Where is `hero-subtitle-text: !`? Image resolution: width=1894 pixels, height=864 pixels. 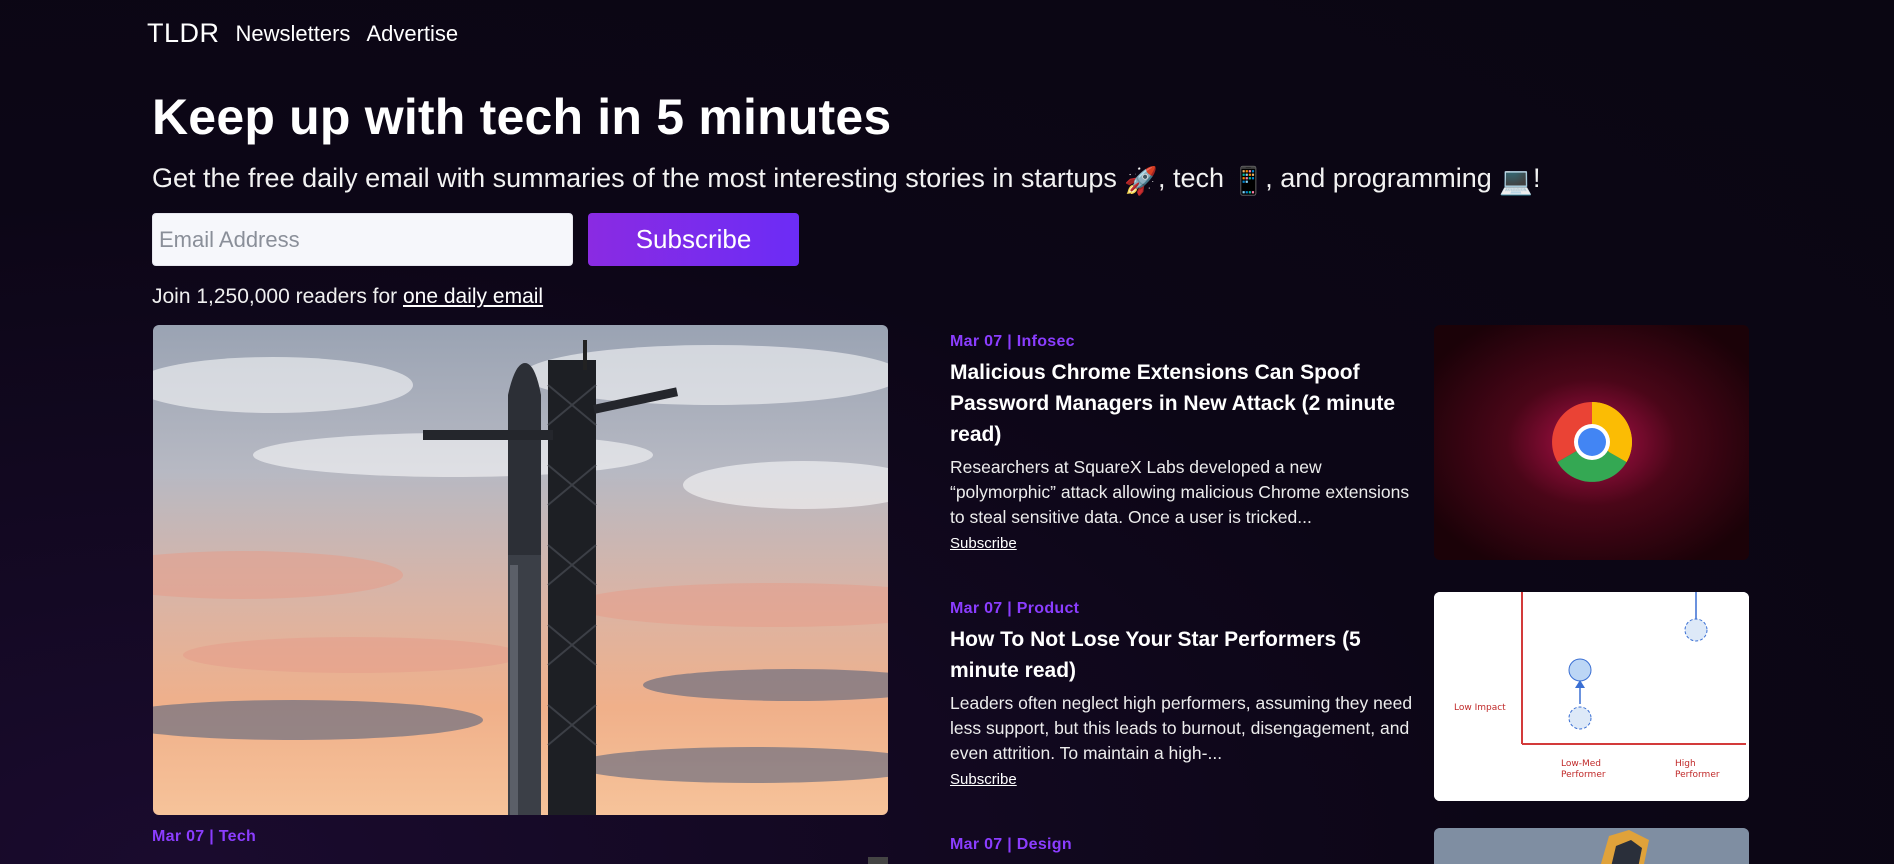
hero-subtitle-text: ! is located at coordinates (1536, 178).